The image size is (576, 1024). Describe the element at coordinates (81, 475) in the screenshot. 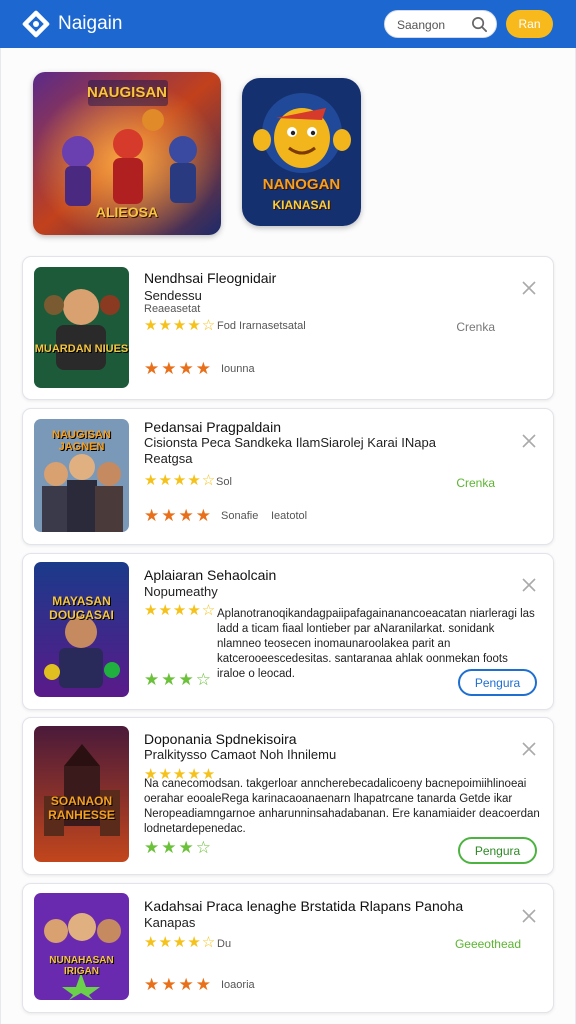

I see `game-thumbnail: NAUGISAN JAGNEN` at that location.